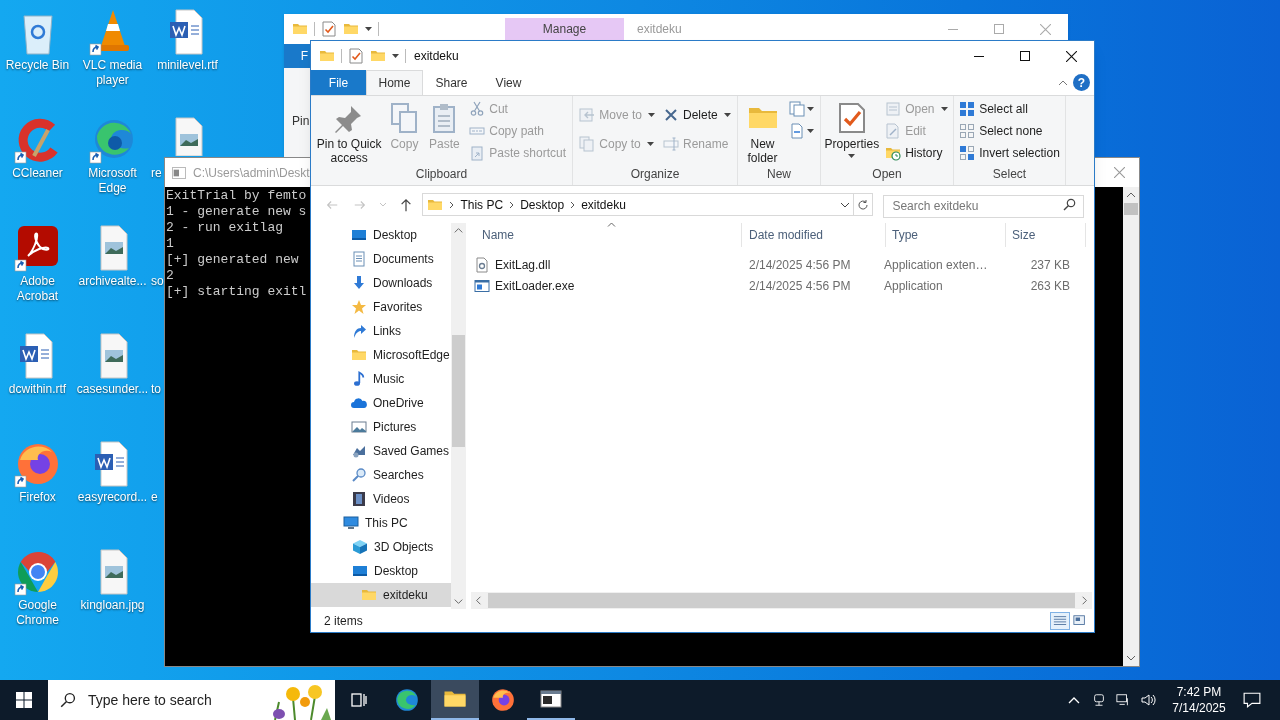 The width and height of the screenshot is (1280, 720). Describe the element at coordinates (381, 307) in the screenshot. I see `nav-item: Favorites` at that location.